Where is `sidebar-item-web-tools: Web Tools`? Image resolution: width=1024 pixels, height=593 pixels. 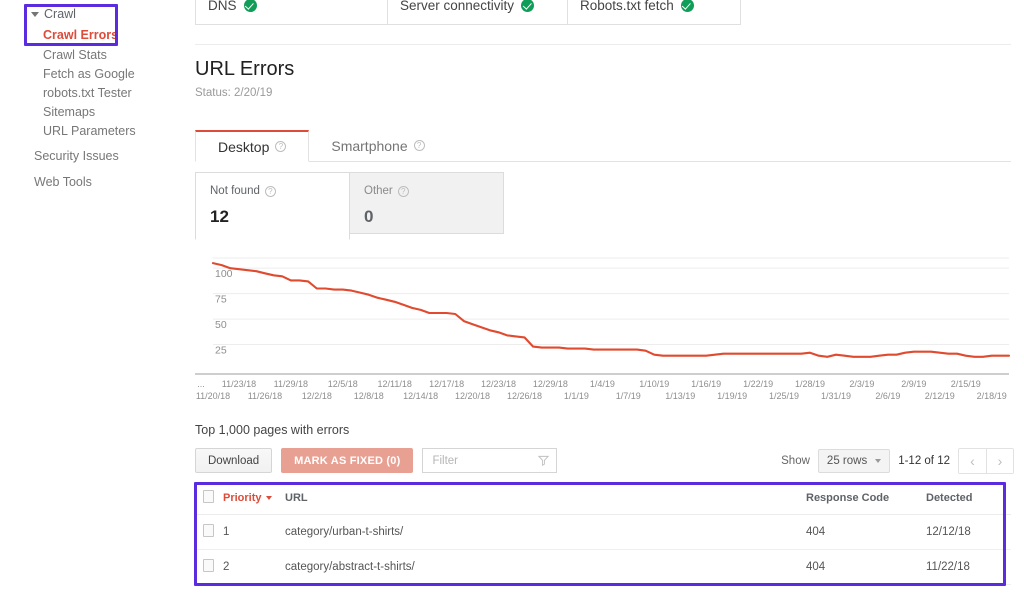 sidebar-item-web-tools: Web Tools is located at coordinates (63, 182).